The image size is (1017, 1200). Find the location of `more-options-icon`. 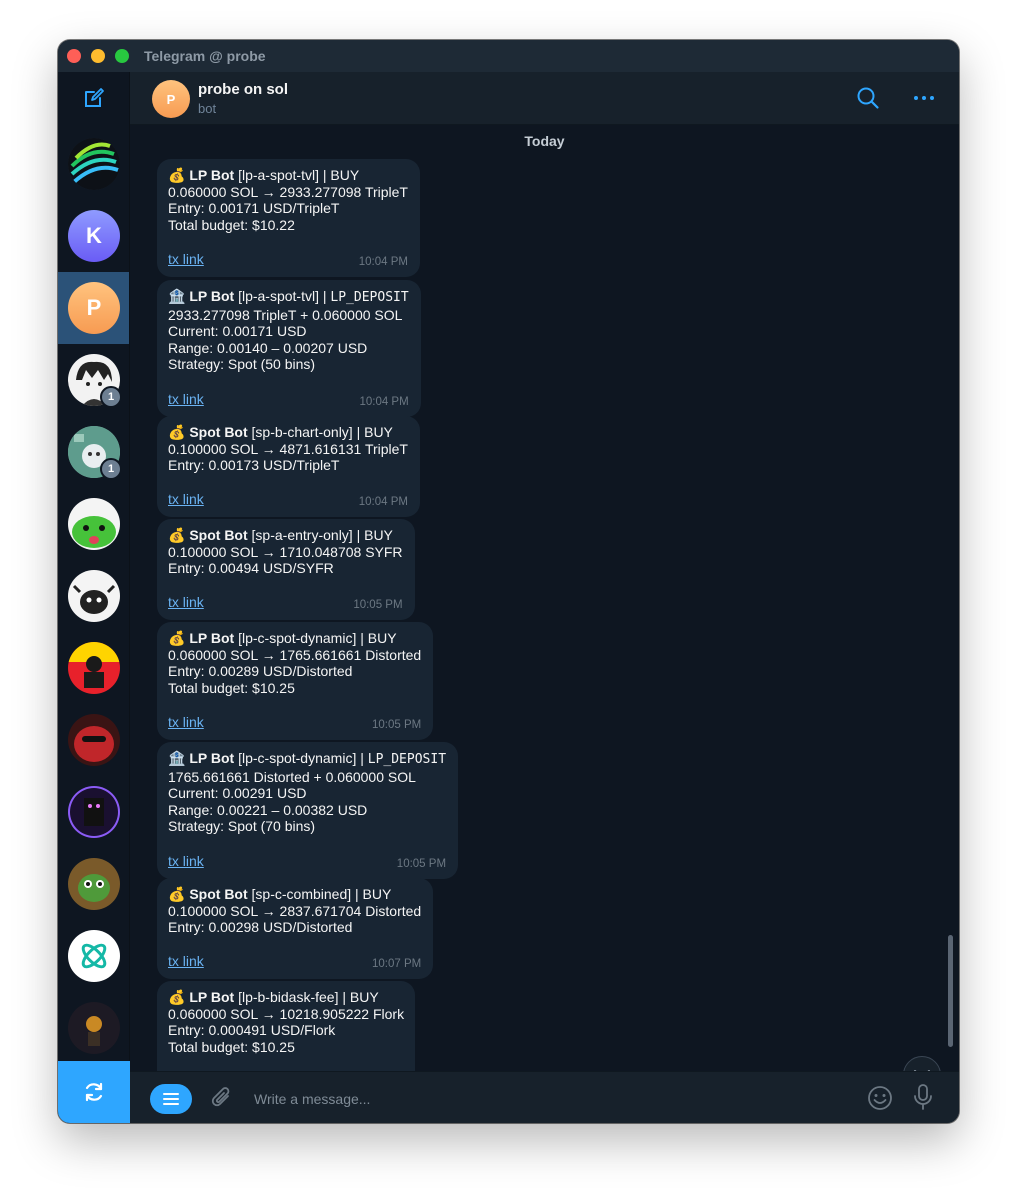

more-options-icon is located at coordinates (924, 98).